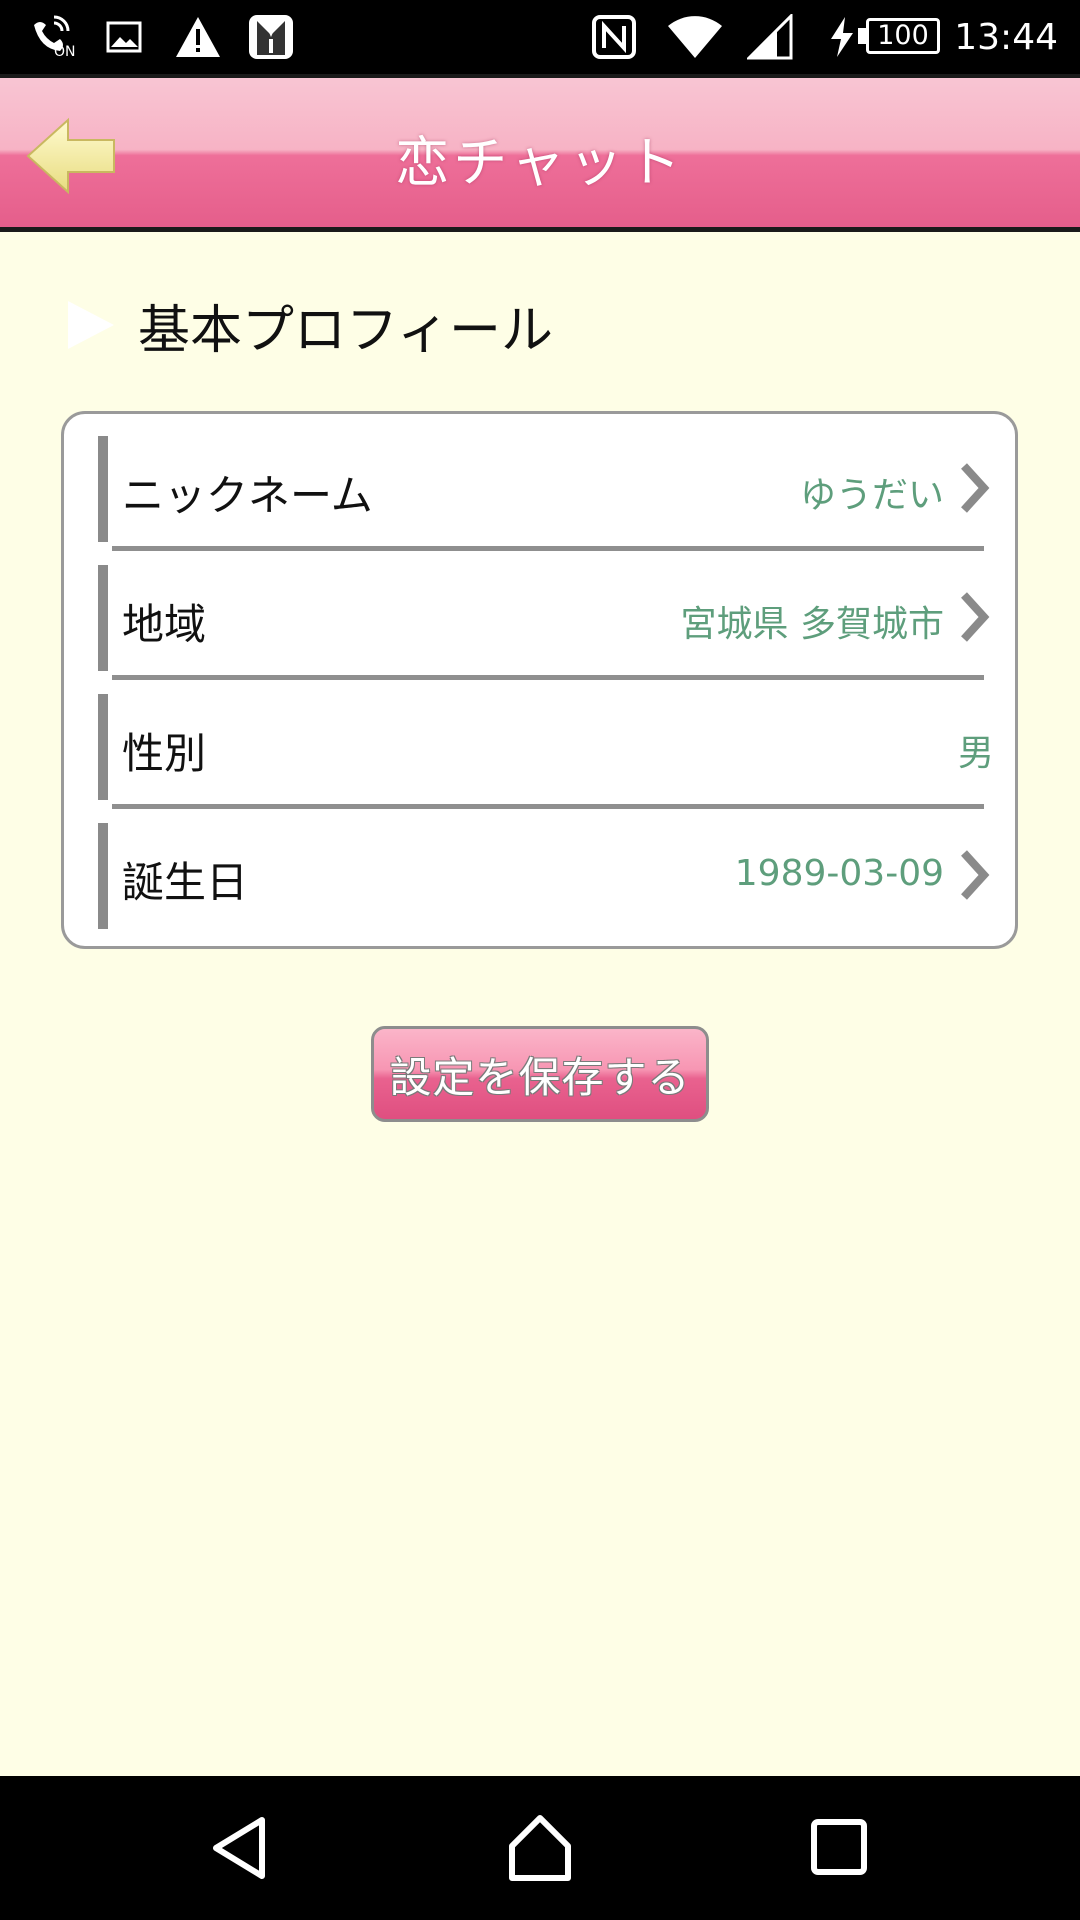 This screenshot has width=1080, height=1920. What do you see at coordinates (548, 876) in the screenshot?
I see `birthday-row: 誕生日 1989-03-09` at bounding box center [548, 876].